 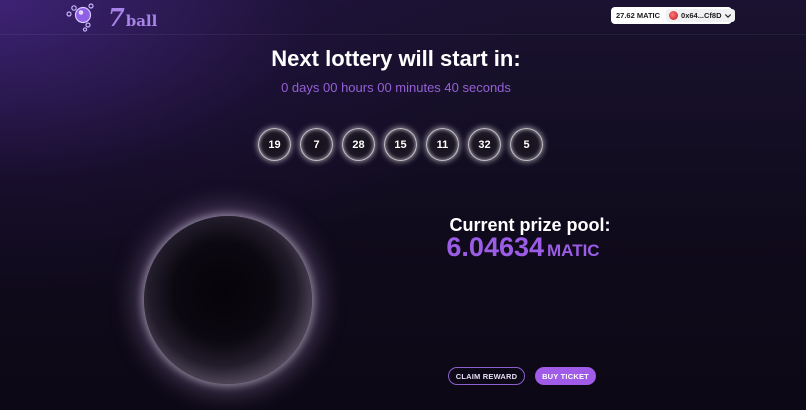 What do you see at coordinates (526, 144) in the screenshot?
I see `number-ball: 5` at bounding box center [526, 144].